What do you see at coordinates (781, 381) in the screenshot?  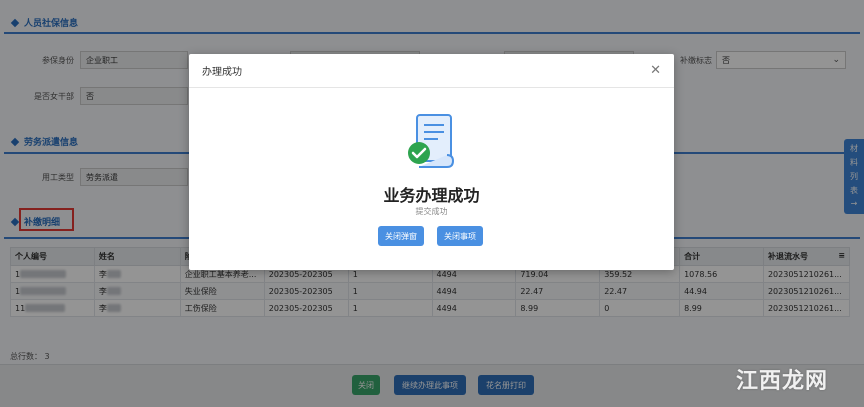 I see `watermark-text: 江西龙网` at bounding box center [781, 381].